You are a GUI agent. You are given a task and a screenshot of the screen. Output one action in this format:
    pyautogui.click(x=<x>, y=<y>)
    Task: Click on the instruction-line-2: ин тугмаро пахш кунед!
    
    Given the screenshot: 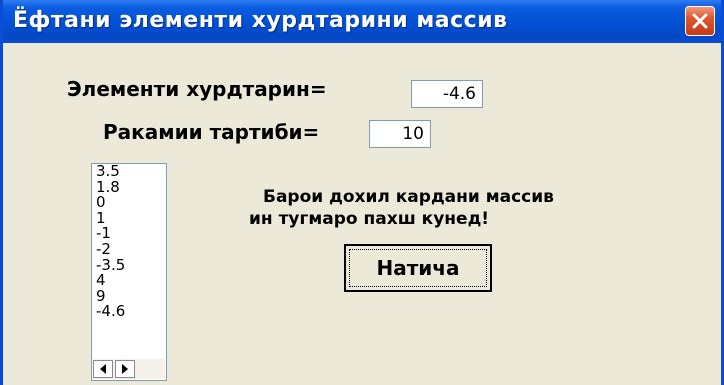 What is the action you would take?
    pyautogui.click(x=369, y=219)
    